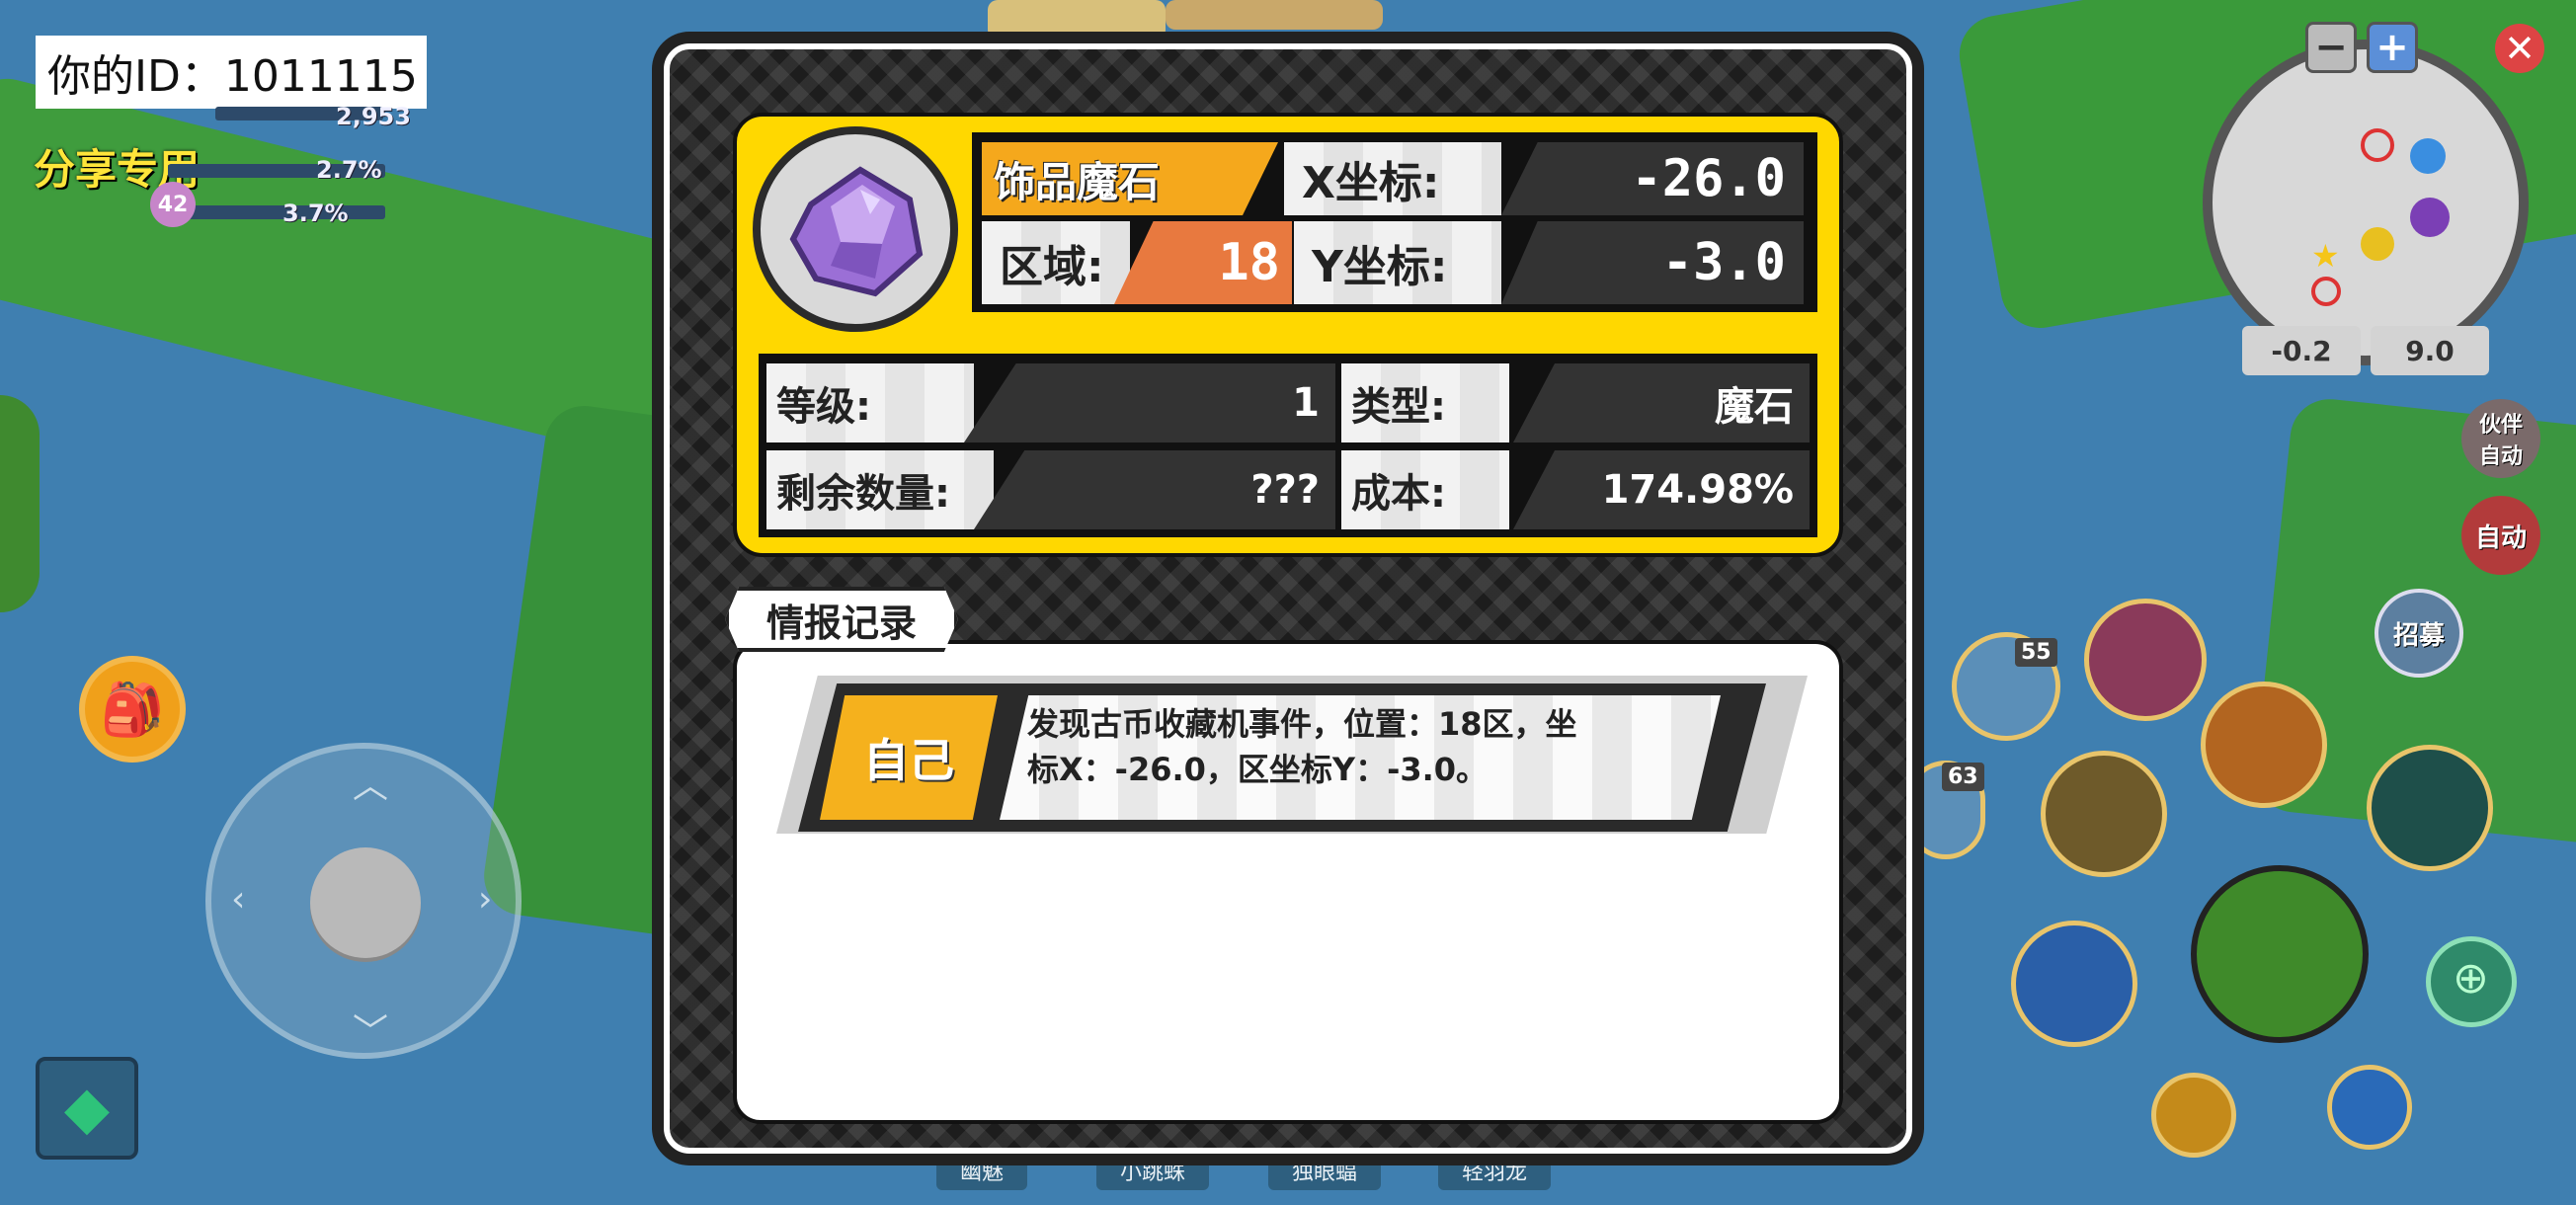  I want to click on item-name: 饰品魔石, so click(1130, 178).